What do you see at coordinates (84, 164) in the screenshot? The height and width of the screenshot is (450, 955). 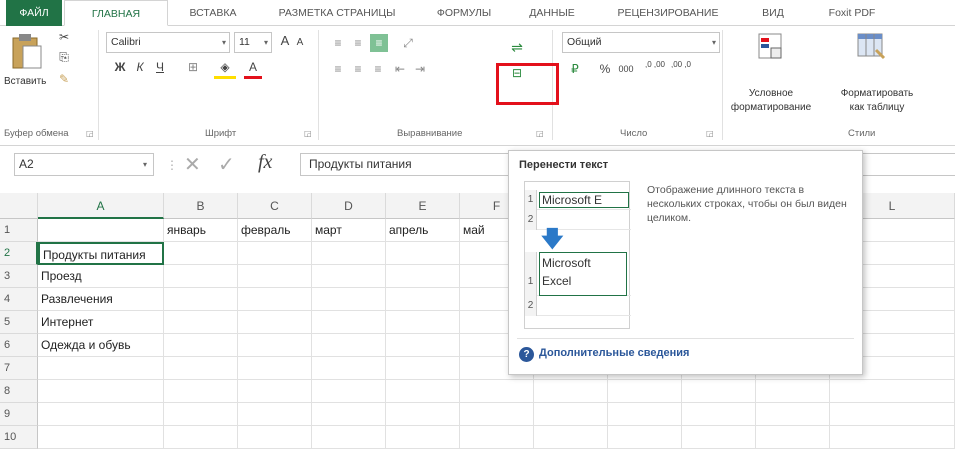 I see `name-box: A2 ▾` at bounding box center [84, 164].